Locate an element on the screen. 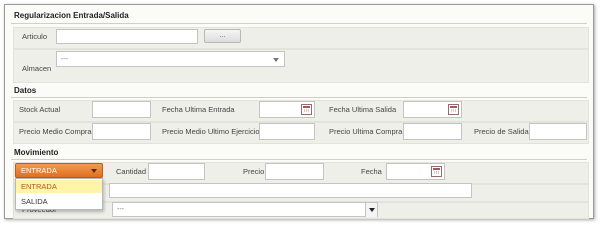 The width and height of the screenshot is (600, 240). articulo-input is located at coordinates (127, 36).